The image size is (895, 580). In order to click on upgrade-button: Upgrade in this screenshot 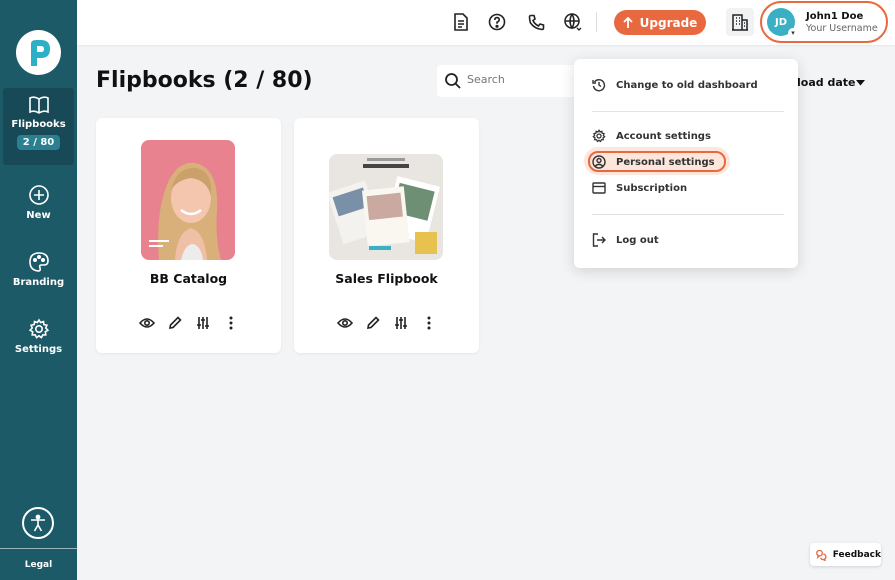, I will do `click(660, 22)`.